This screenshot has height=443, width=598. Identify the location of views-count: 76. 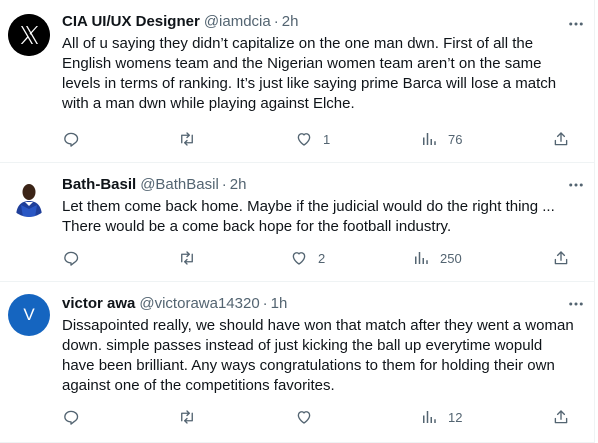
(455, 139).